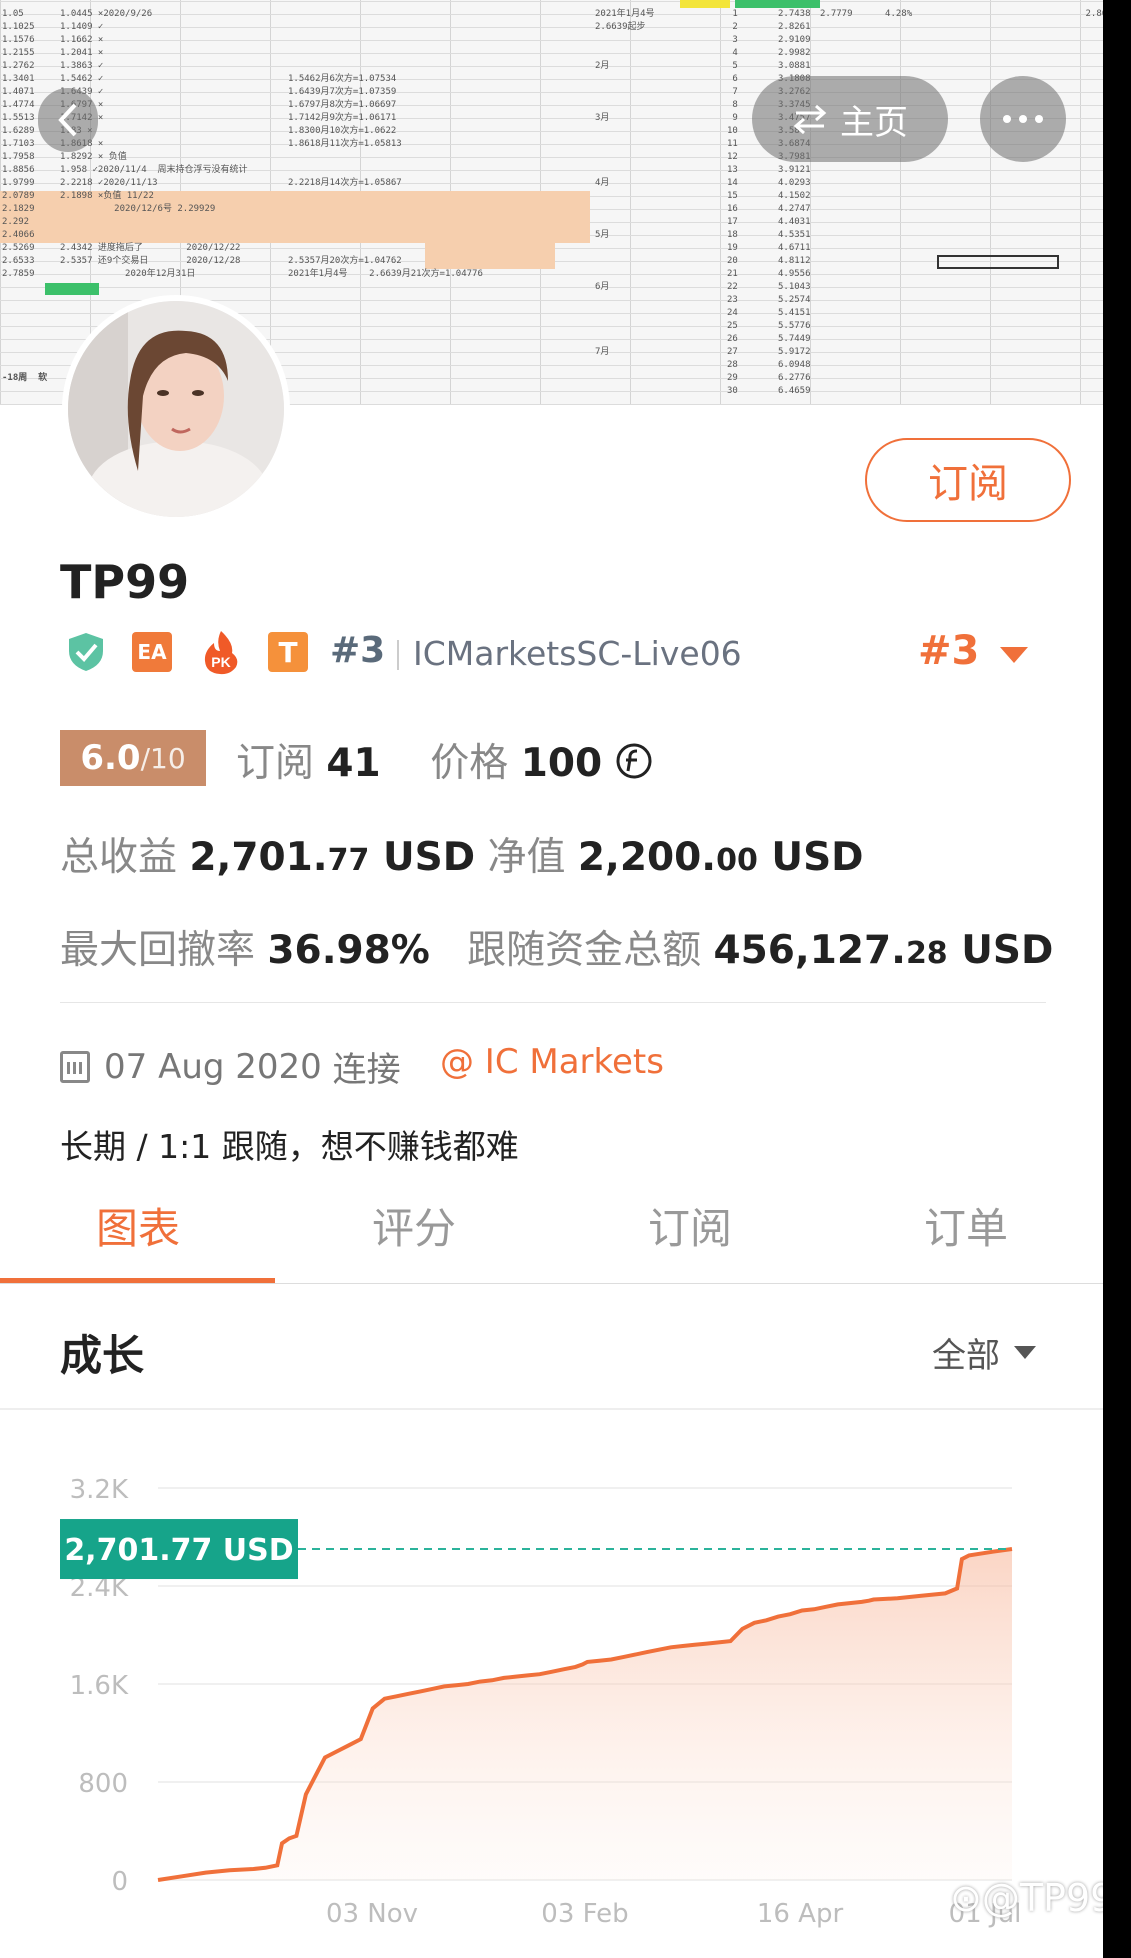  I want to click on growth-title: 成长, so click(102, 1355).